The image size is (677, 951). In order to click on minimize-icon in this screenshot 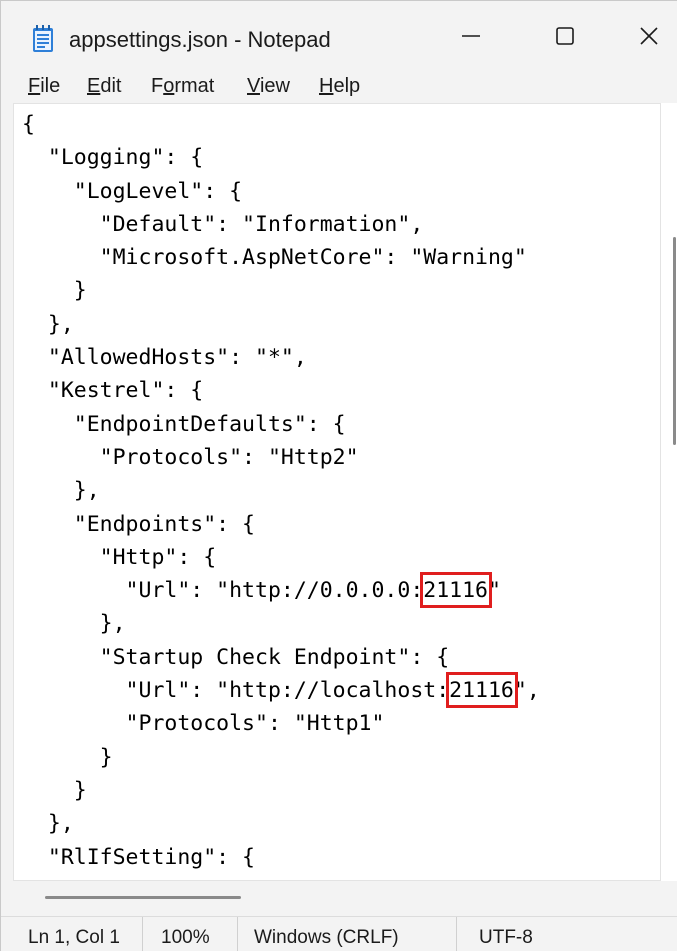, I will do `click(471, 36)`.